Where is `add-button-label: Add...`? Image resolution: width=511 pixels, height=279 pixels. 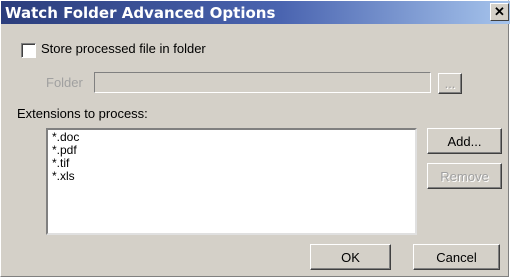
add-button-label: Add... is located at coordinates (464, 141).